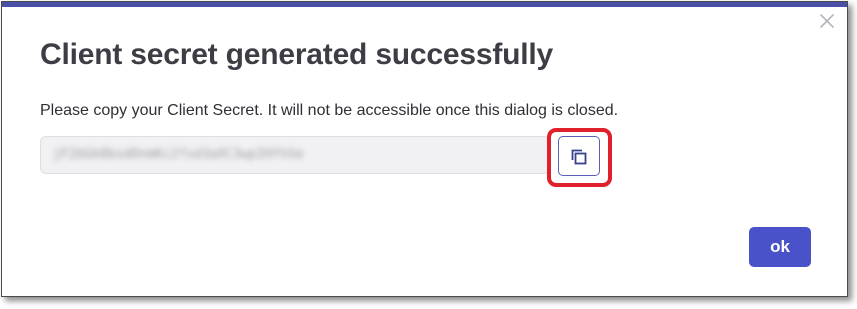 The image size is (857, 309). Describe the element at coordinates (178, 154) in the screenshot. I see `client-secret-value: jF2bGk0bsdOnmKc2fsd3aXC3wpIHfhSe` at that location.